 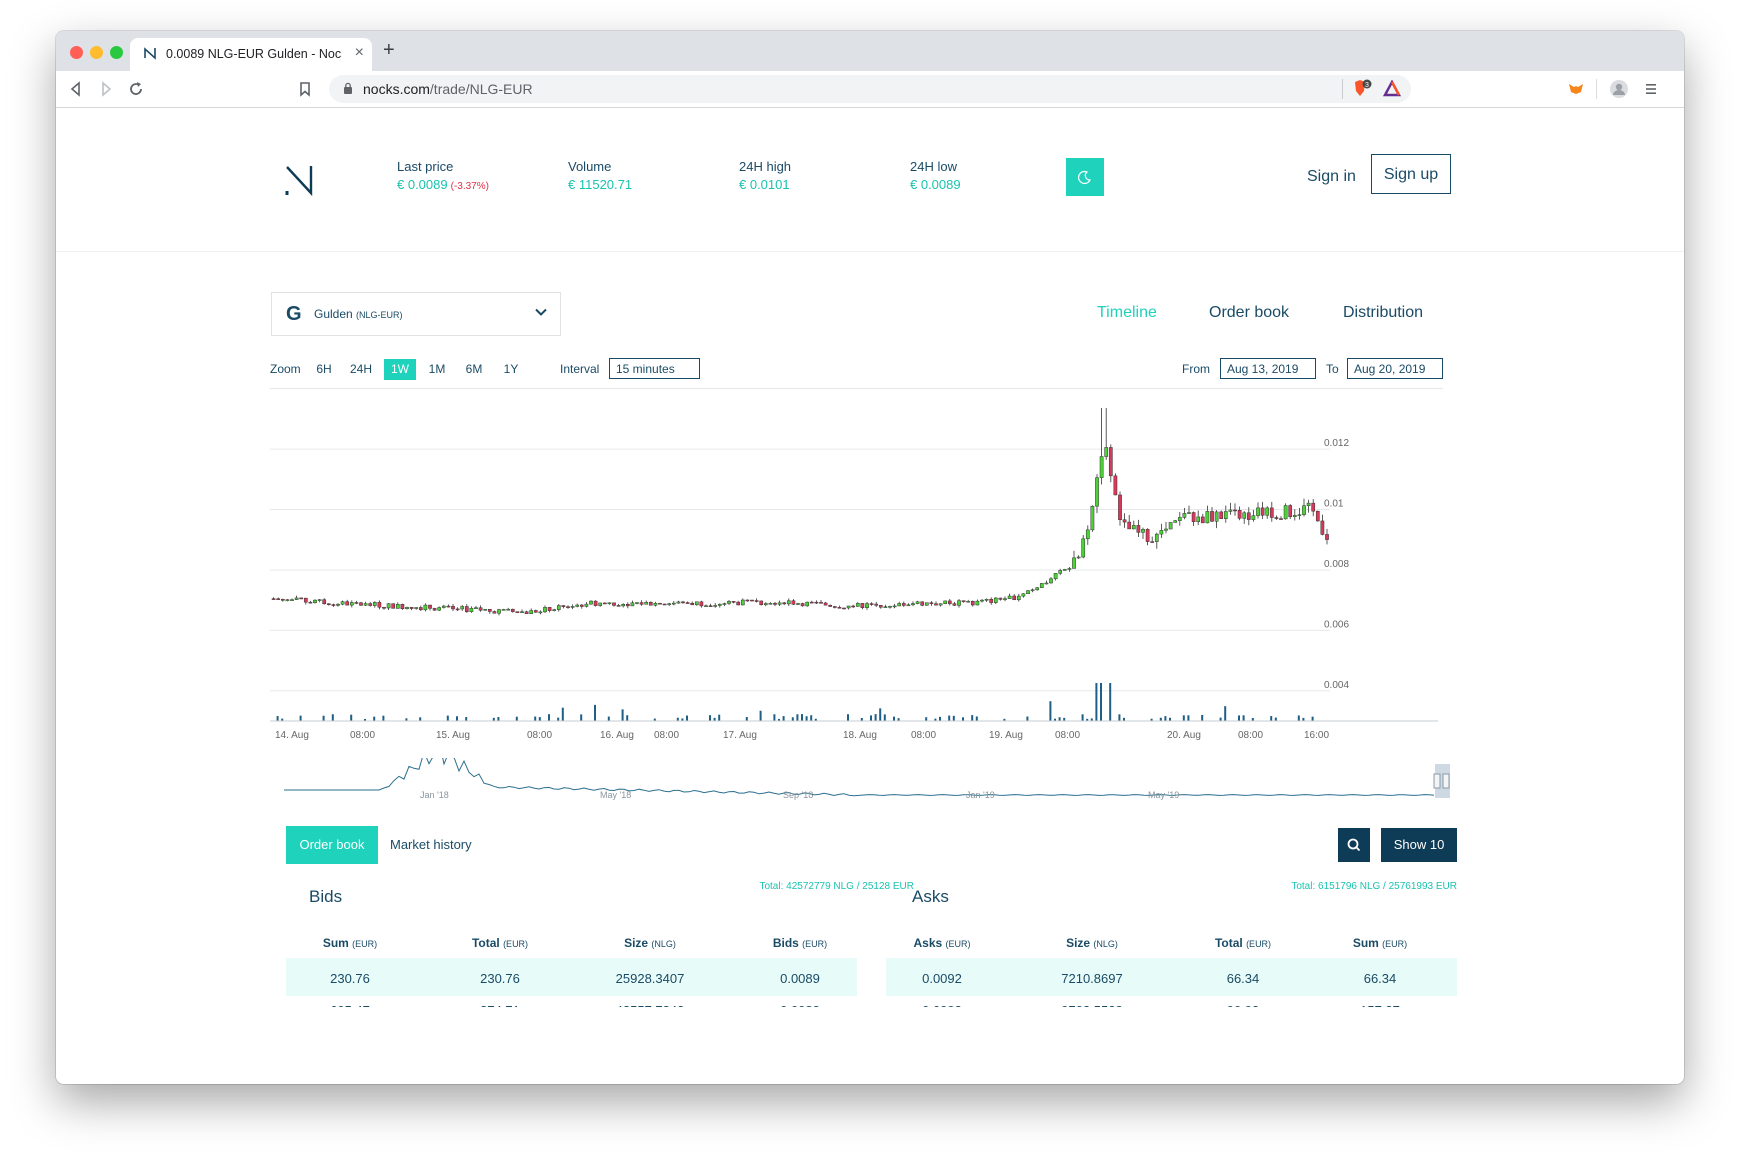 I want to click on address-bar: nocks.com/trade/NLG-EUR 3, so click(x=870, y=89).